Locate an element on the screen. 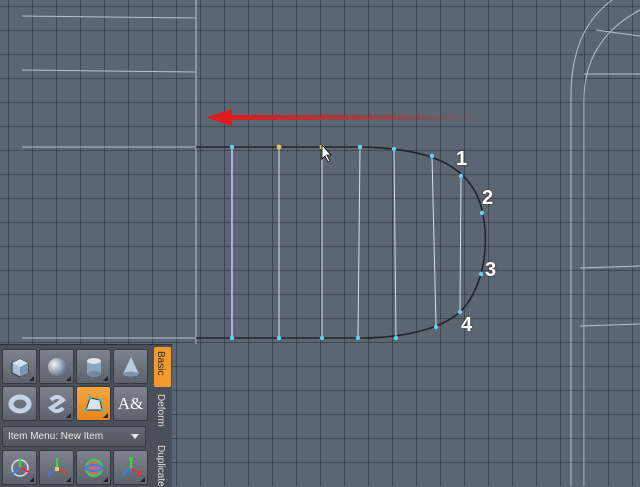 Image resolution: width=640 pixels, height=487 pixels. tab-basic: Basic is located at coordinates (162, 367).